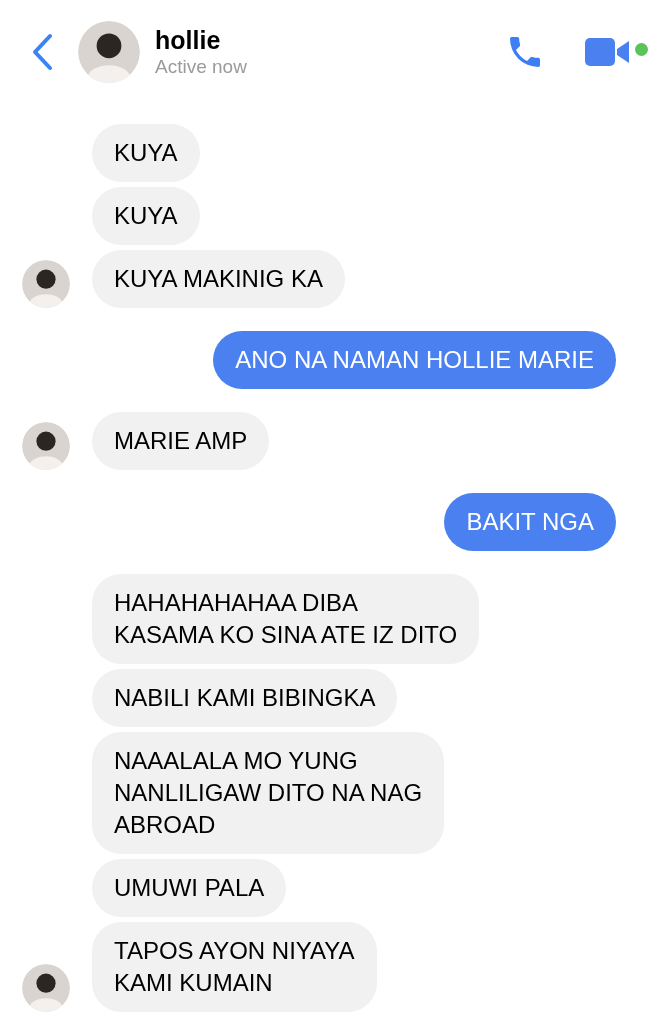 The image size is (658, 1024). What do you see at coordinates (608, 52) in the screenshot?
I see `video-call-icon` at bounding box center [608, 52].